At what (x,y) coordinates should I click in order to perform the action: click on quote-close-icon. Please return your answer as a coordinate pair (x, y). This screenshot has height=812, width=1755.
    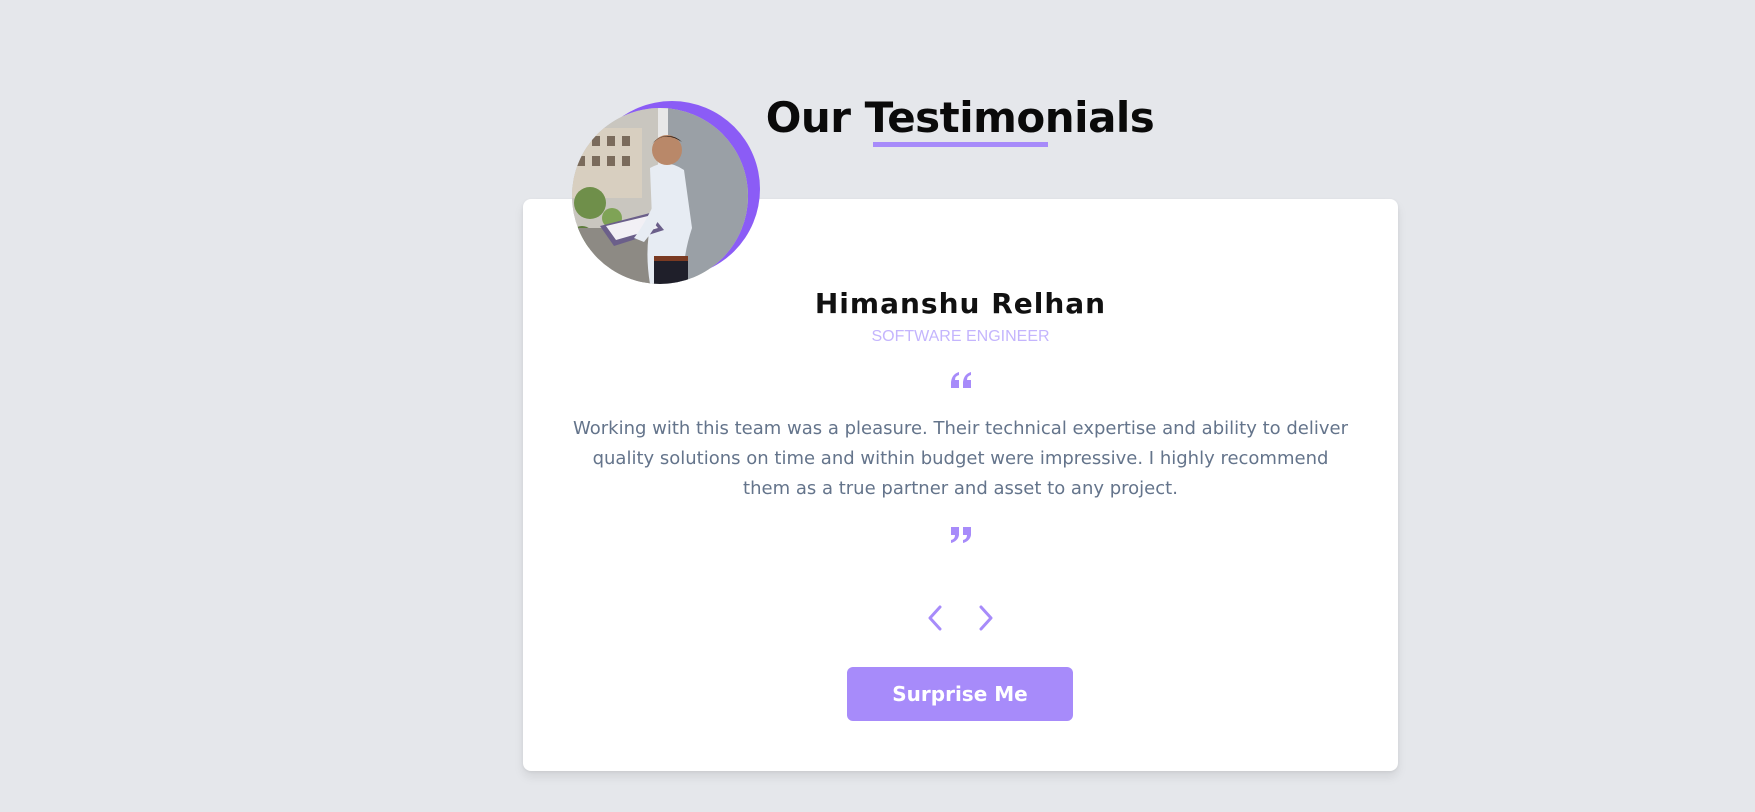
    Looking at the image, I should click on (960, 537).